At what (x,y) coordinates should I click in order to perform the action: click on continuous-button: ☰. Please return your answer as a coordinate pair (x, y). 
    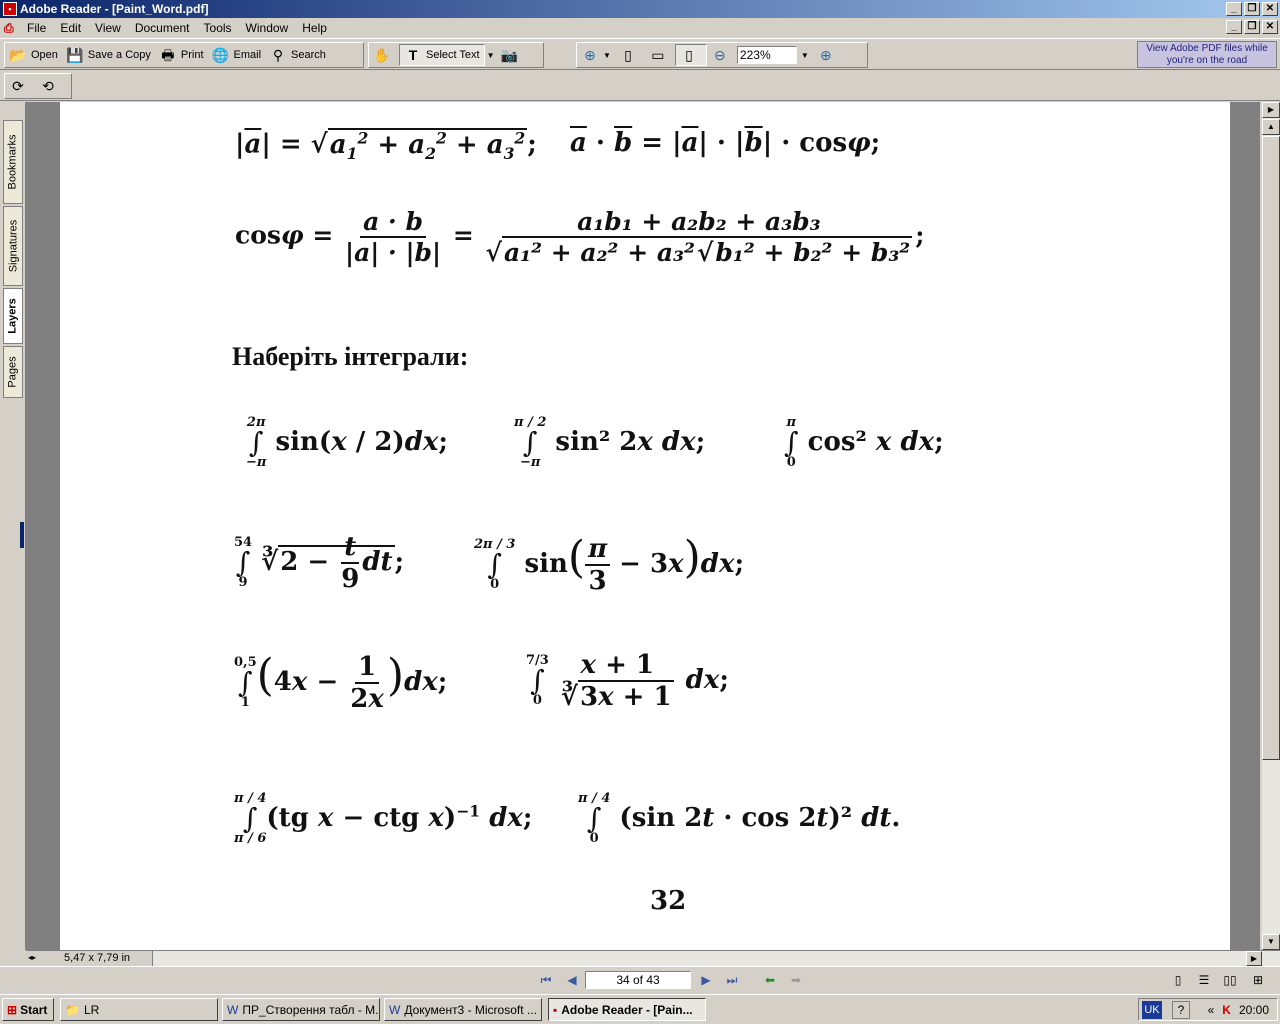
    Looking at the image, I should click on (1204, 980).